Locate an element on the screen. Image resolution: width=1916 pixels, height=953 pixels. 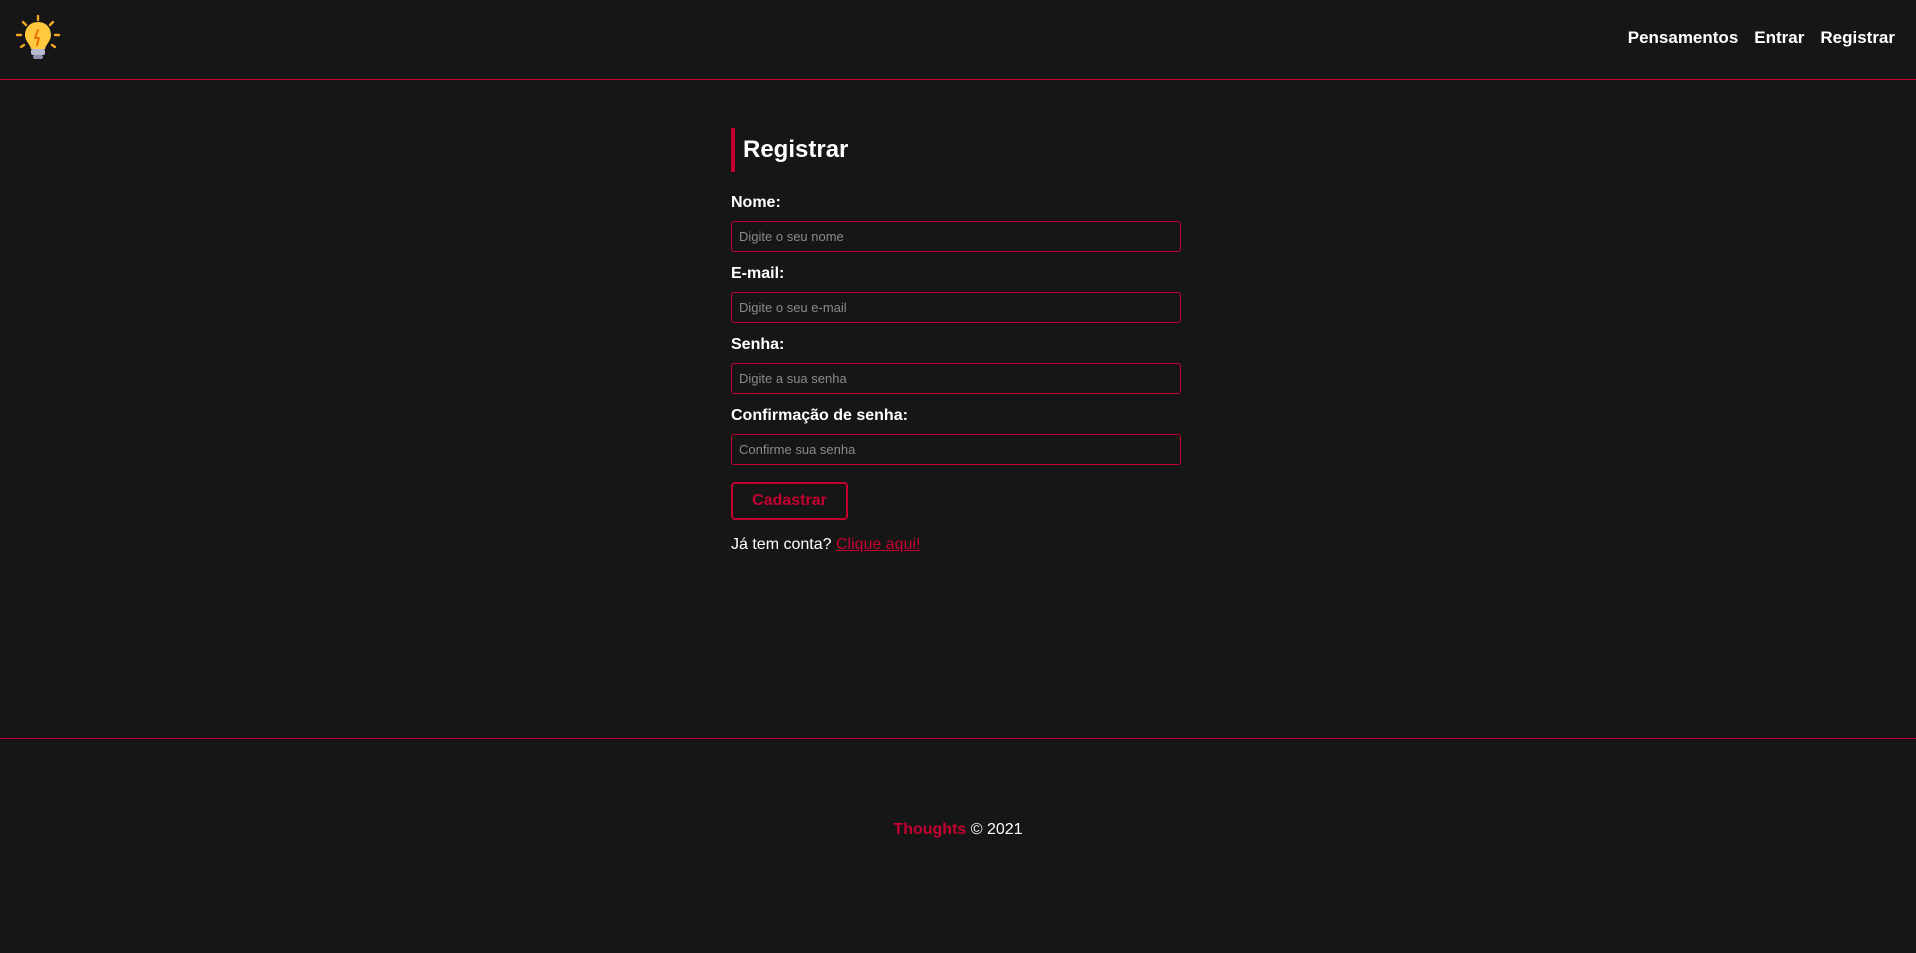
footer-copyright: © 2021 is located at coordinates (996, 829).